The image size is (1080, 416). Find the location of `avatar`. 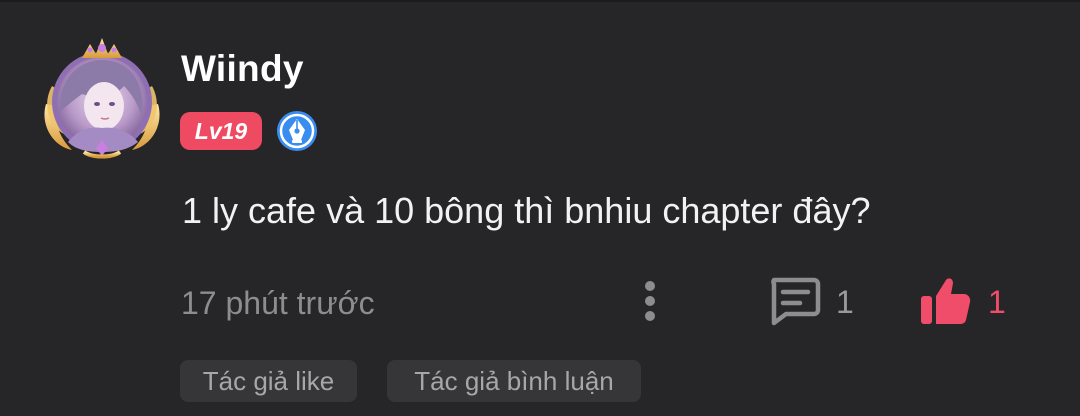

avatar is located at coordinates (102, 98).